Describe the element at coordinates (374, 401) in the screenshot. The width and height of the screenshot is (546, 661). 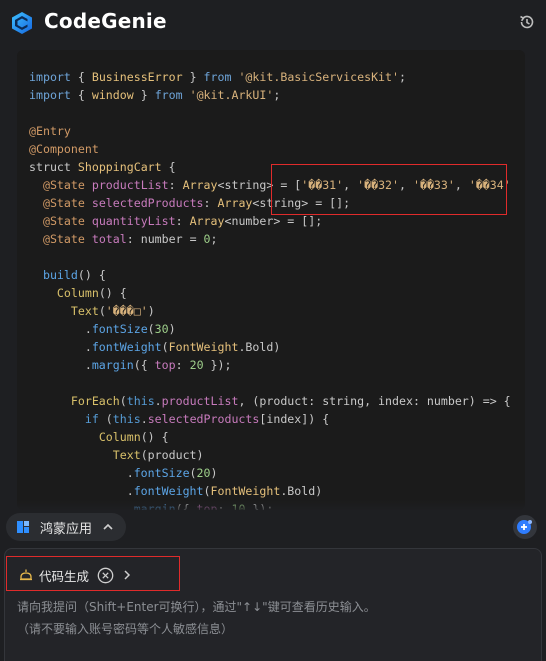
I see `code-token: , (product: string, index: number) => {` at that location.